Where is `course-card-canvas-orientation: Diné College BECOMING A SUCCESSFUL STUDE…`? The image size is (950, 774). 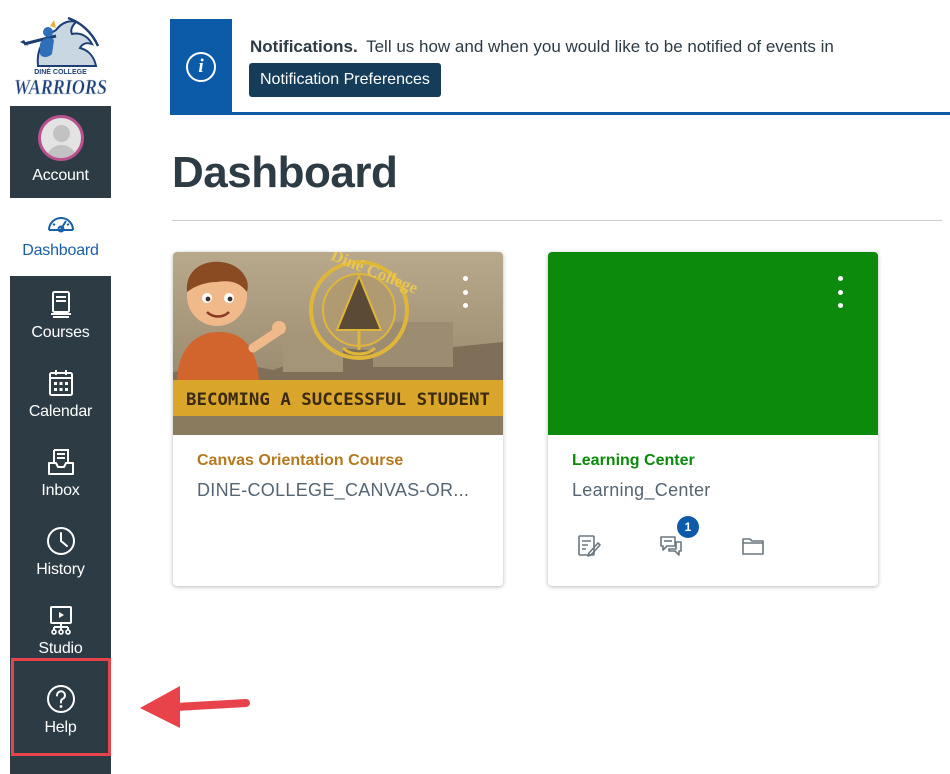
course-card-canvas-orientation: Diné College BECOMING A SUCCESSFUL STUDE… is located at coordinates (338, 419).